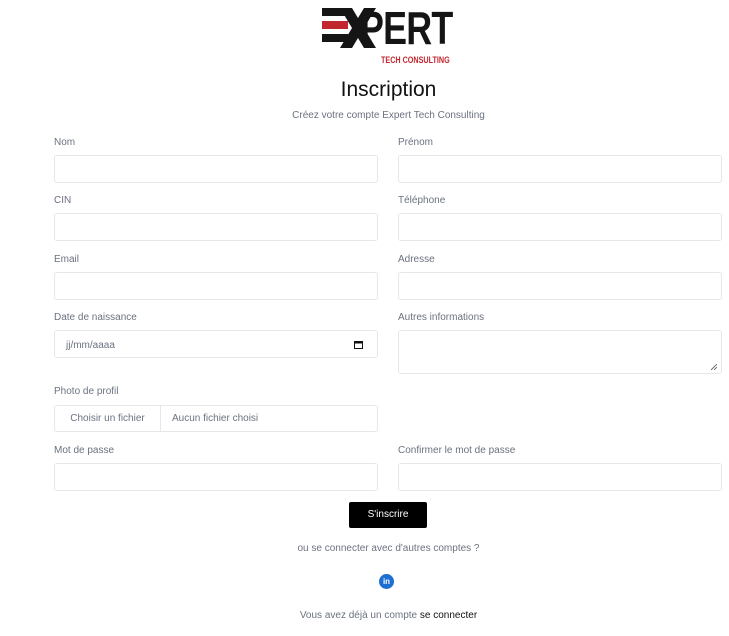 The image size is (729, 636). I want to click on autres-label: Autres informations, so click(441, 317).